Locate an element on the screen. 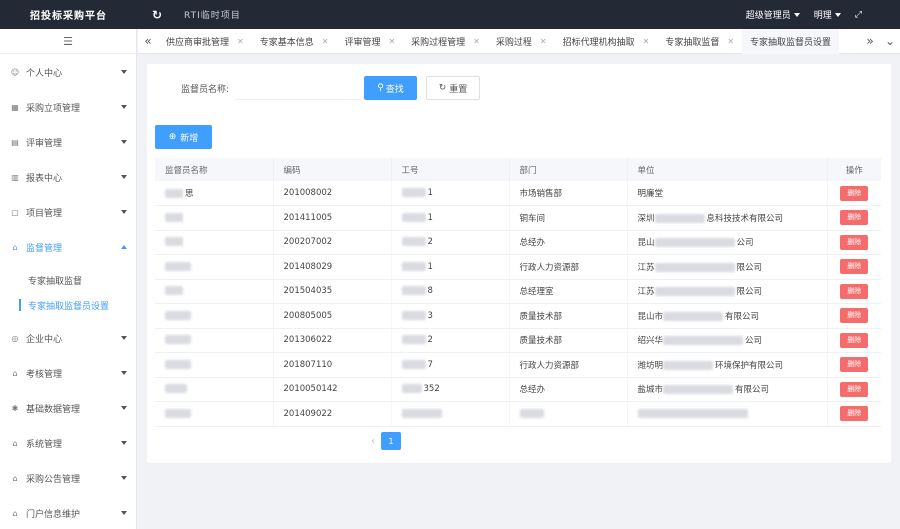 This screenshot has width=900, height=529. sidebar-item-system: ⌂ 系统管理 is located at coordinates (68, 443).